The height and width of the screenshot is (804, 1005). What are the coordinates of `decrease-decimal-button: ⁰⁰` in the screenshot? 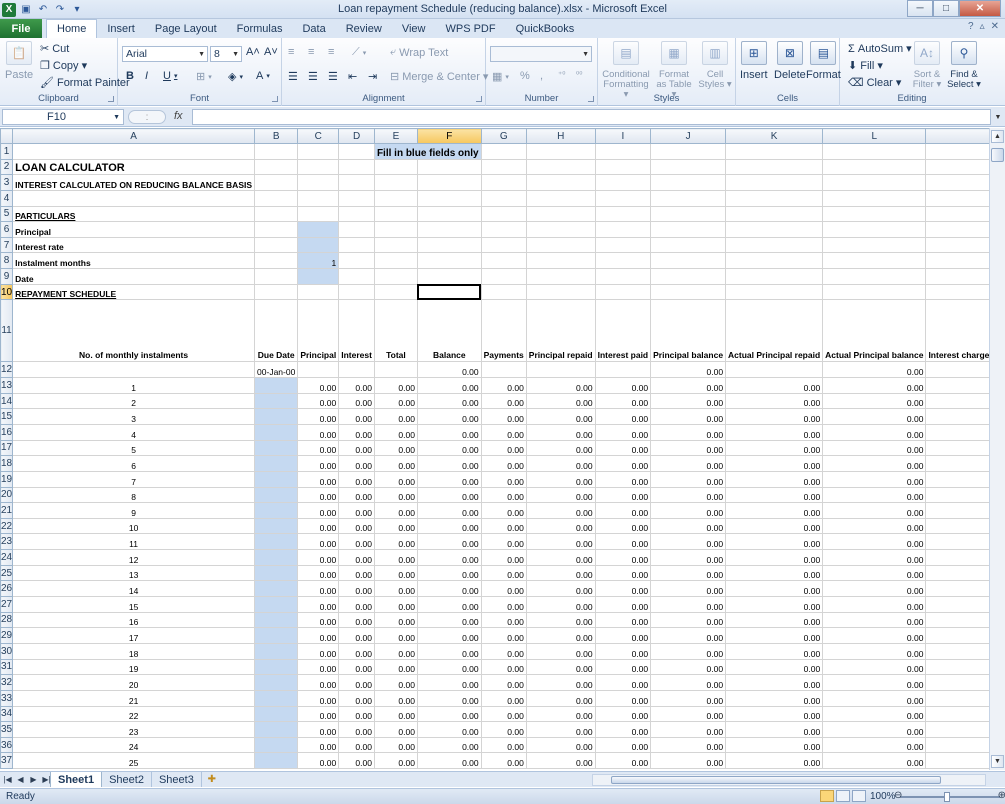 It's located at (579, 74).